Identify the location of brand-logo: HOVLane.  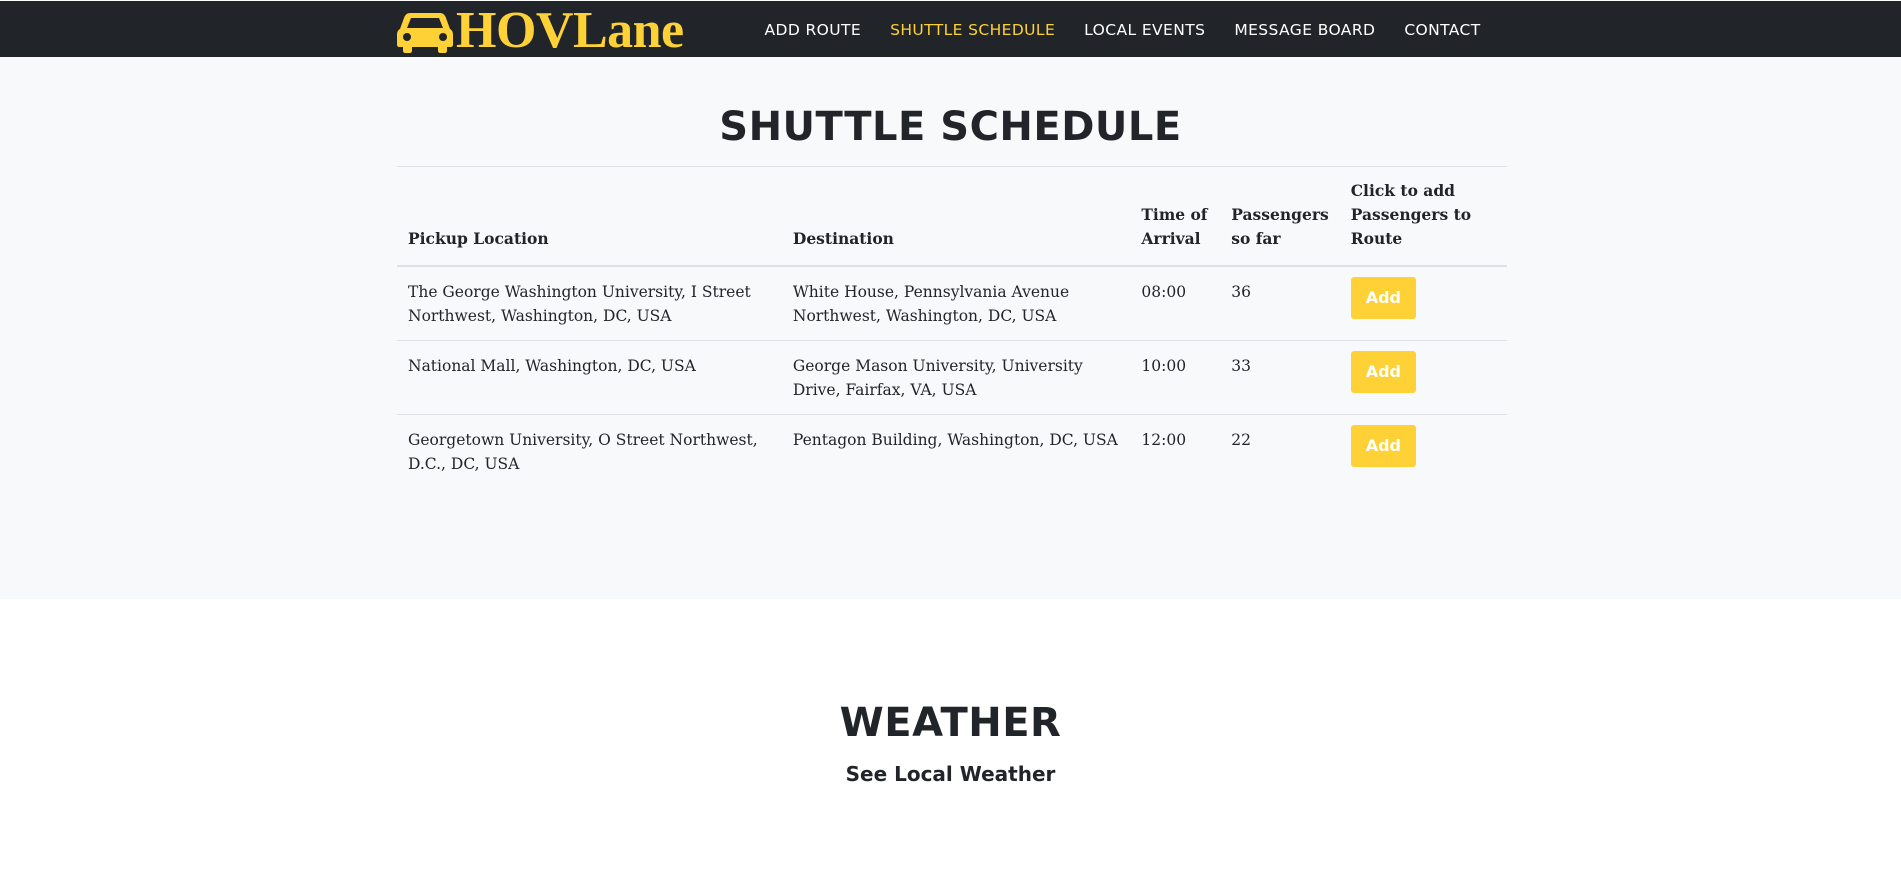
(540, 31).